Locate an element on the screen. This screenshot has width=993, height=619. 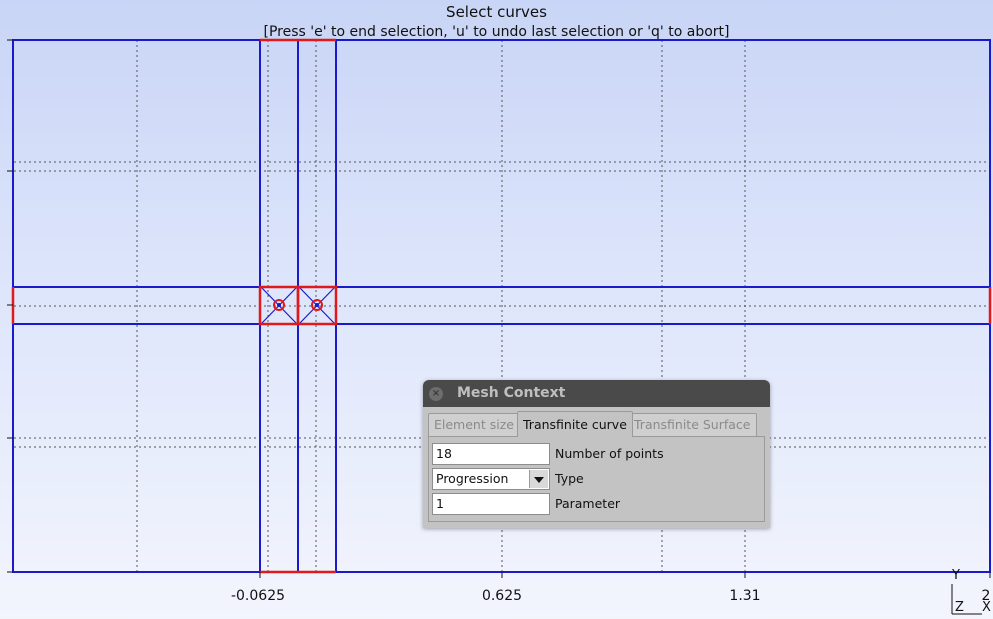
parameter-label: Parameter is located at coordinates (588, 503).